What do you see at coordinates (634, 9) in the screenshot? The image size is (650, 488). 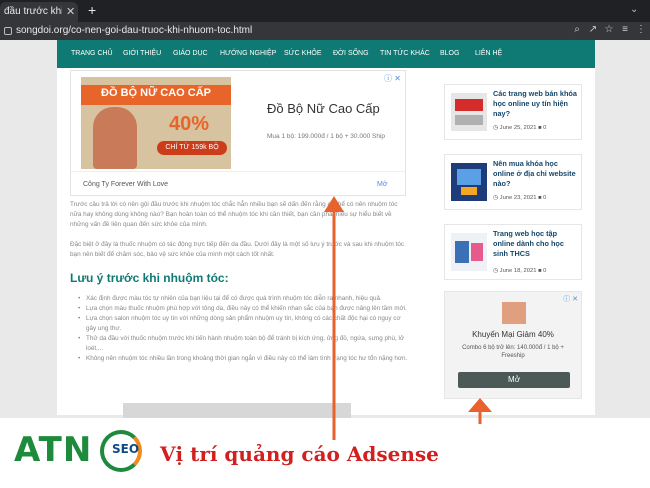 I see `chevron-down-icon: ⌄` at bounding box center [634, 9].